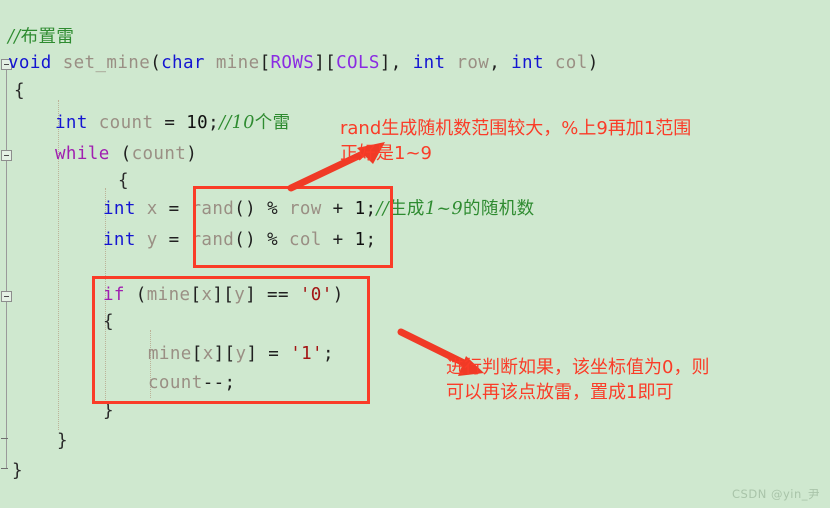 This screenshot has width=830, height=508. What do you see at coordinates (316, 295) in the screenshot?
I see `code-token: '0'` at bounding box center [316, 295].